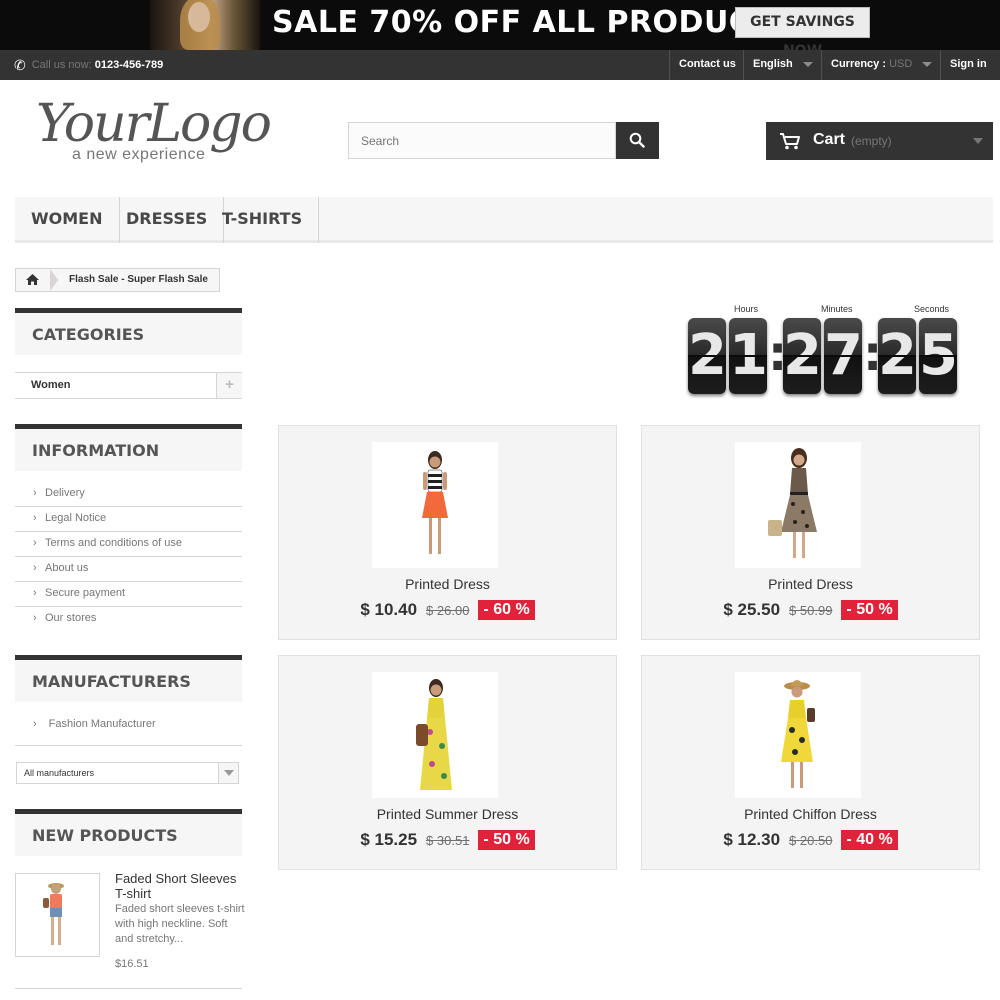 Image resolution: width=1000 pixels, height=1000 pixels. What do you see at coordinates (447, 814) in the screenshot?
I see `product-name: Printed Summer Dress` at bounding box center [447, 814].